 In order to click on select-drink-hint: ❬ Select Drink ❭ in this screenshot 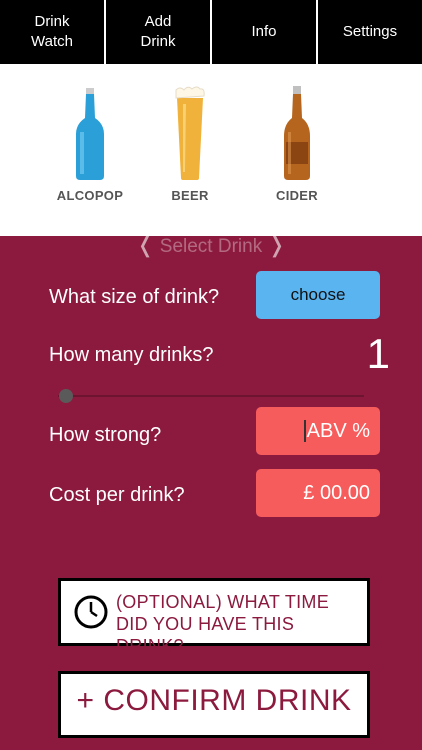, I will do `click(211, 245)`.